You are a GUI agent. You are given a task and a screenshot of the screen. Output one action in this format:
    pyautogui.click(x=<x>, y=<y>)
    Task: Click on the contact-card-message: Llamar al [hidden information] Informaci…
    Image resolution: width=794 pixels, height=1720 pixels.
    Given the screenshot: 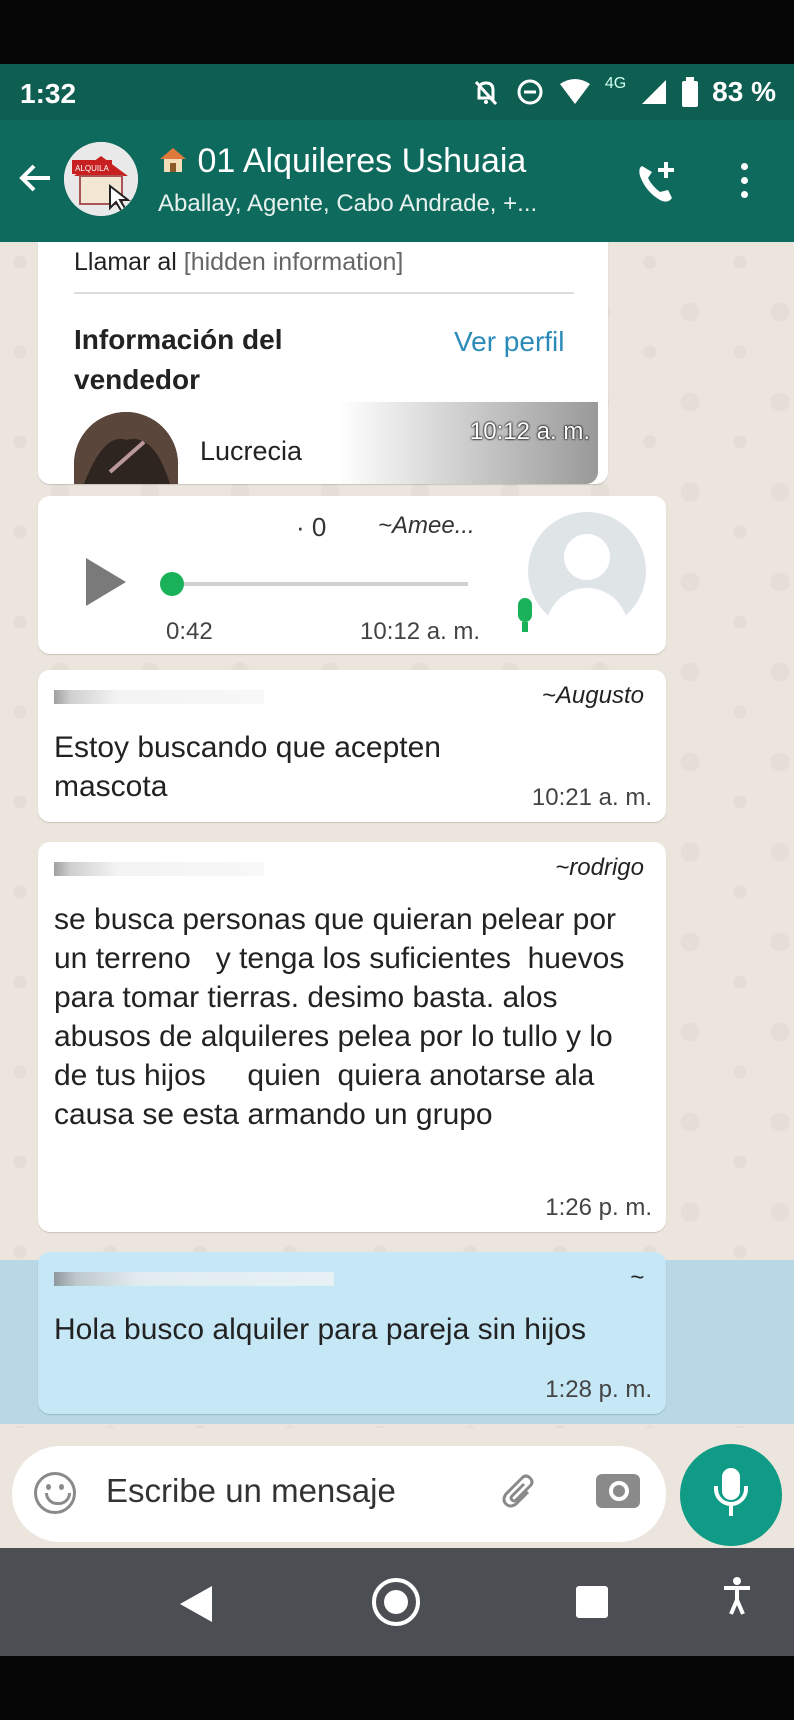 What is the action you would take?
    pyautogui.click(x=323, y=363)
    